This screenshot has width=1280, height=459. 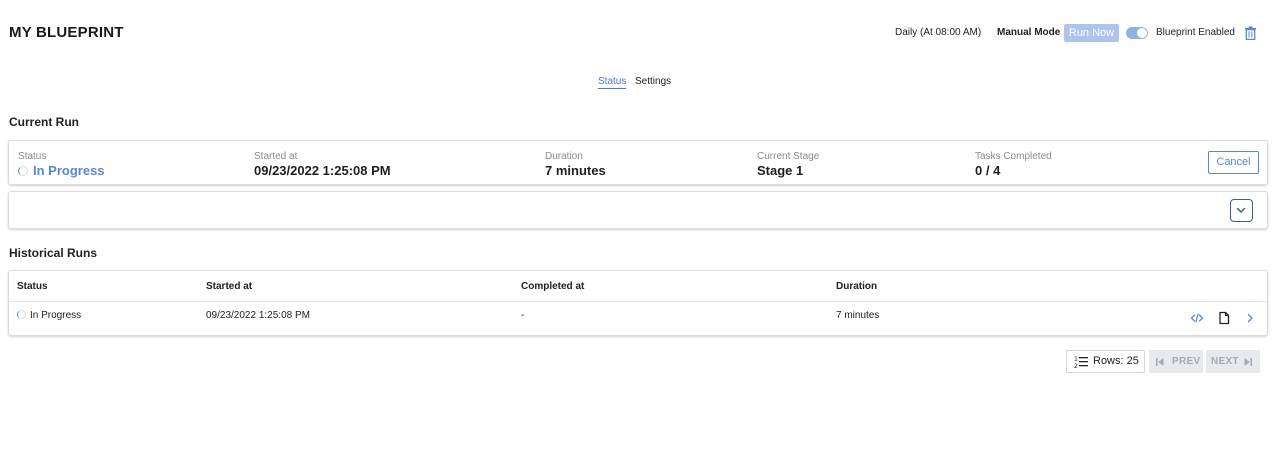 What do you see at coordinates (56, 315) in the screenshot?
I see `row-status-text: In Progress` at bounding box center [56, 315].